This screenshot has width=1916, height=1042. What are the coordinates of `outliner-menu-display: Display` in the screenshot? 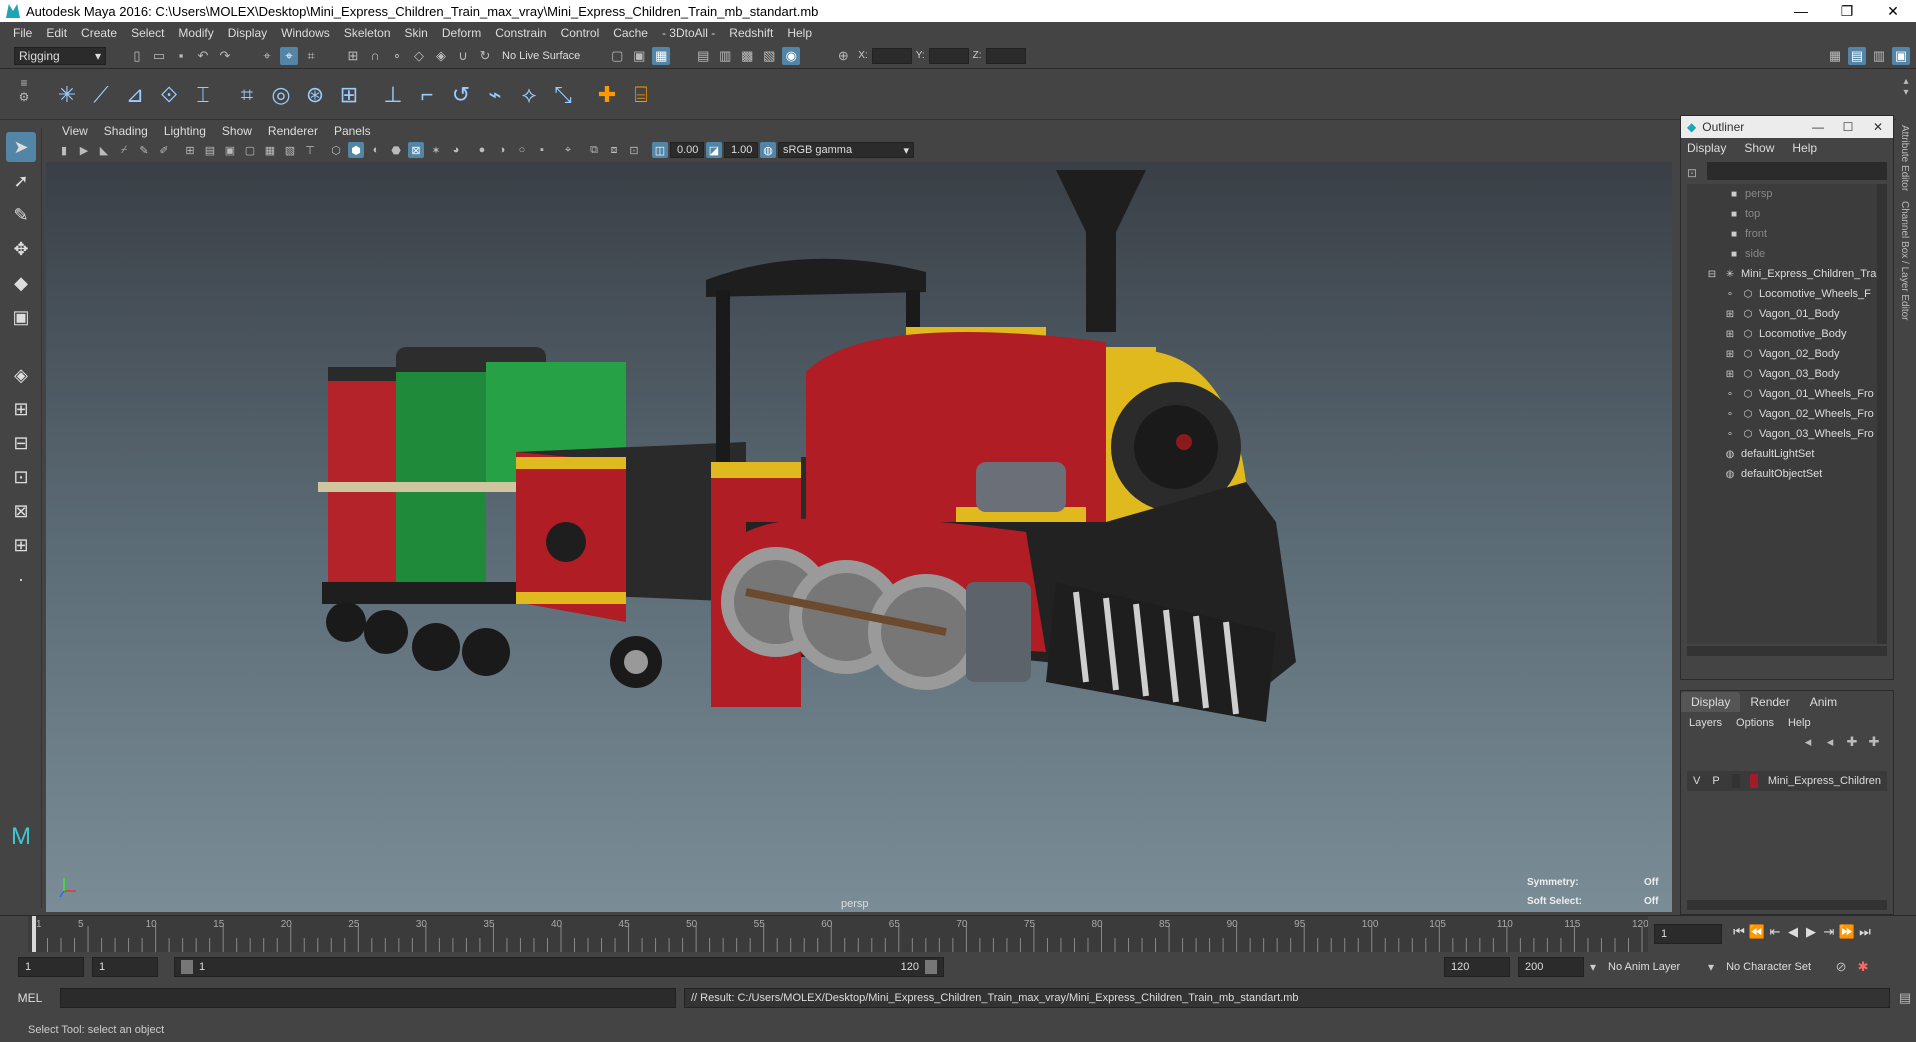 It's located at (1706, 148).